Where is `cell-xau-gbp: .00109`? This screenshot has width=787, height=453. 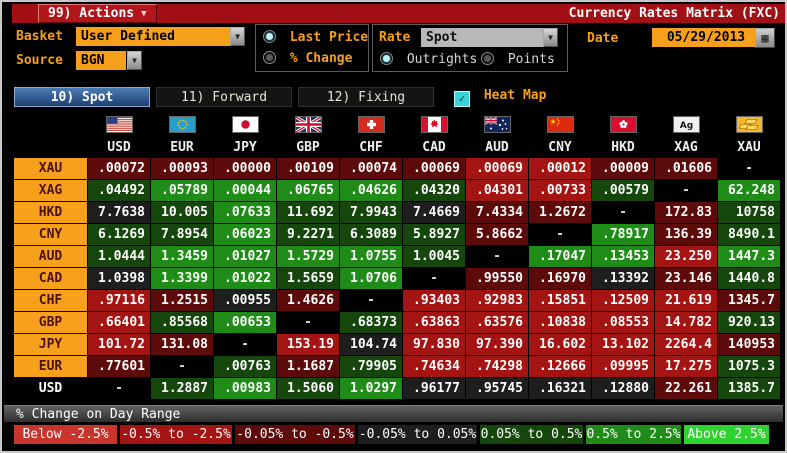
cell-xau-gbp: .00109 is located at coordinates (308, 168).